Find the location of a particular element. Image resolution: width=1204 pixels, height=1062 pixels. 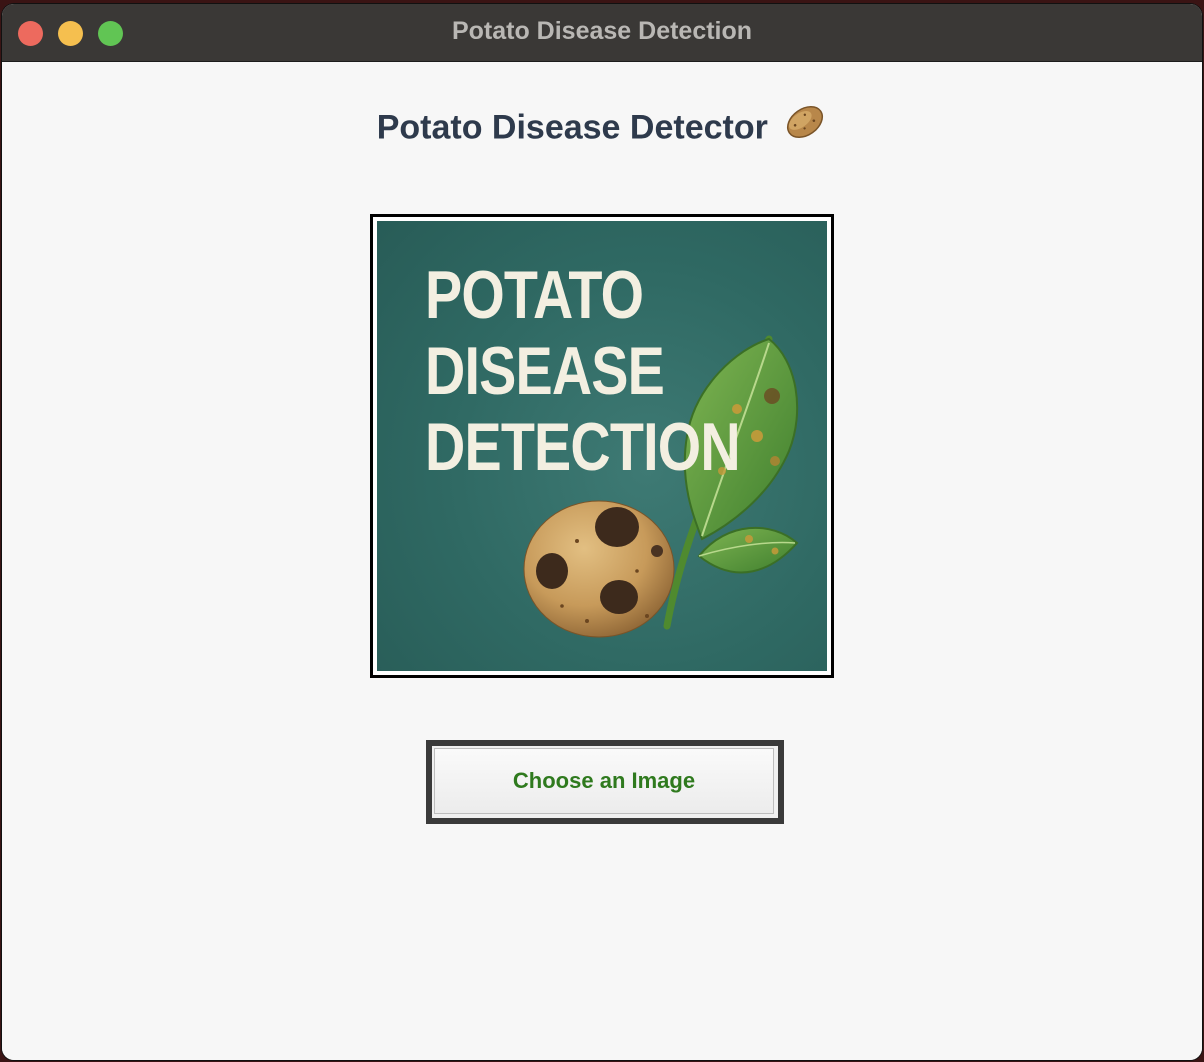

choose-image-button-label: Choose an Image is located at coordinates (604, 781).